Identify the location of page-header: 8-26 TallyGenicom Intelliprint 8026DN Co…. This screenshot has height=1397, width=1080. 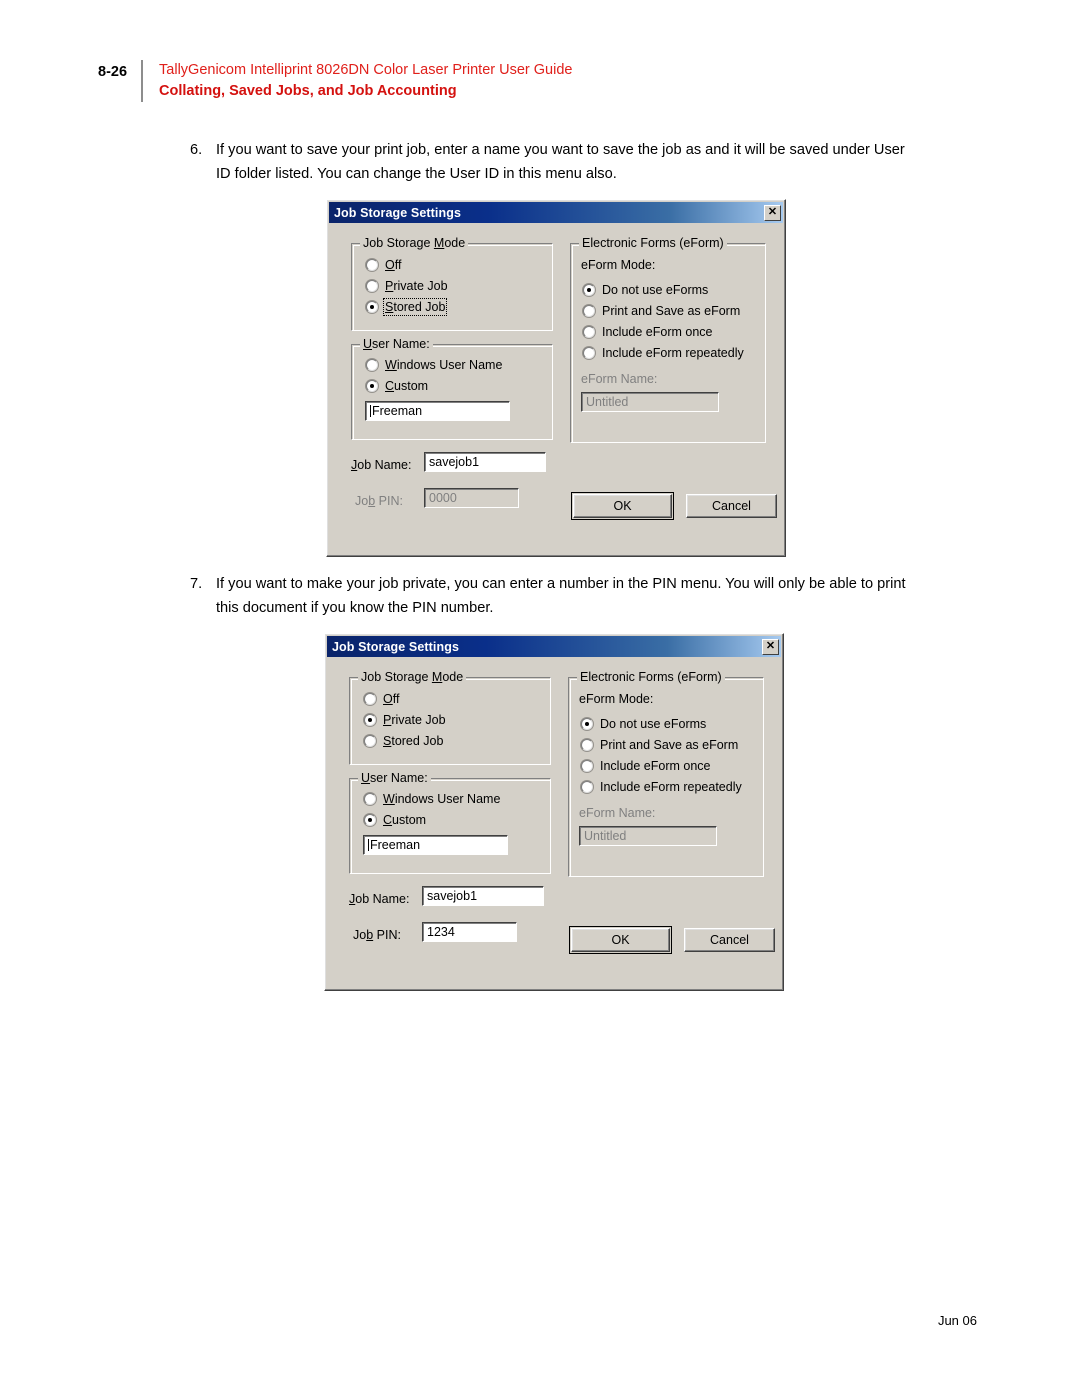
(335, 81).